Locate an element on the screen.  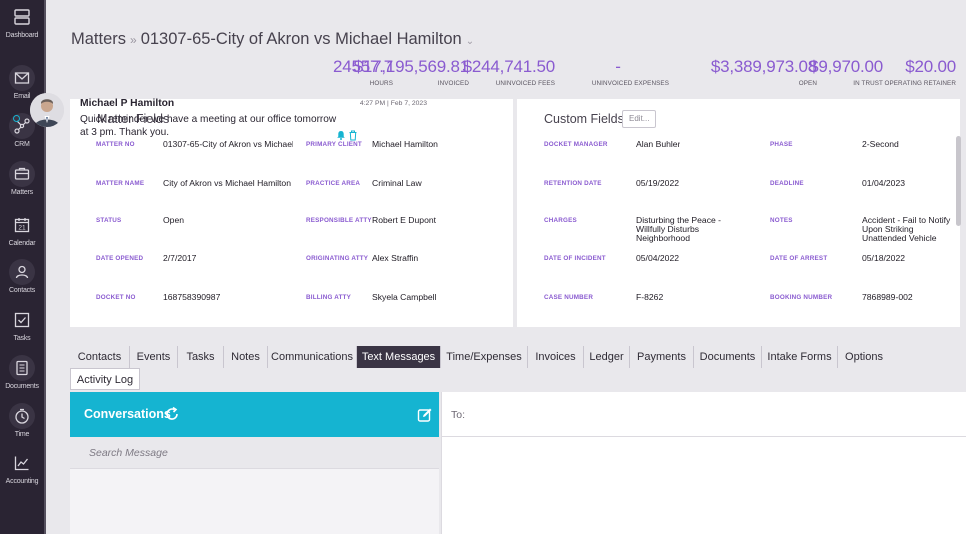
breadcrumb-matters-link: Matters is located at coordinates (98, 39).